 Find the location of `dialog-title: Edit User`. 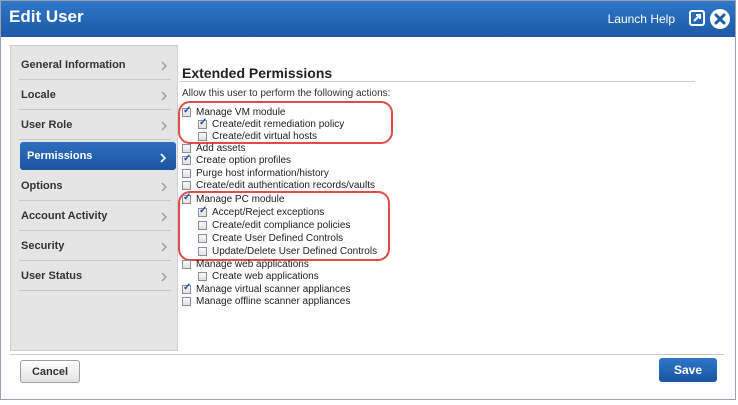

dialog-title: Edit User is located at coordinates (46, 16).